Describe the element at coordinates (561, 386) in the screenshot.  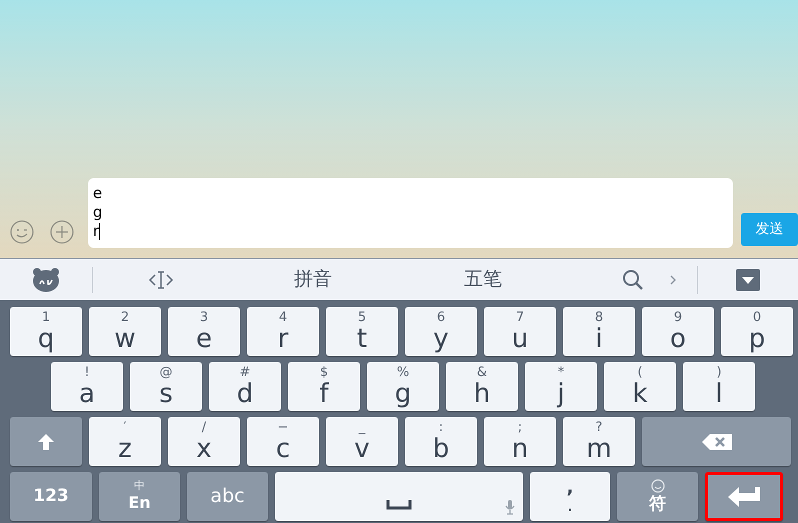
I see `key: * j` at that location.